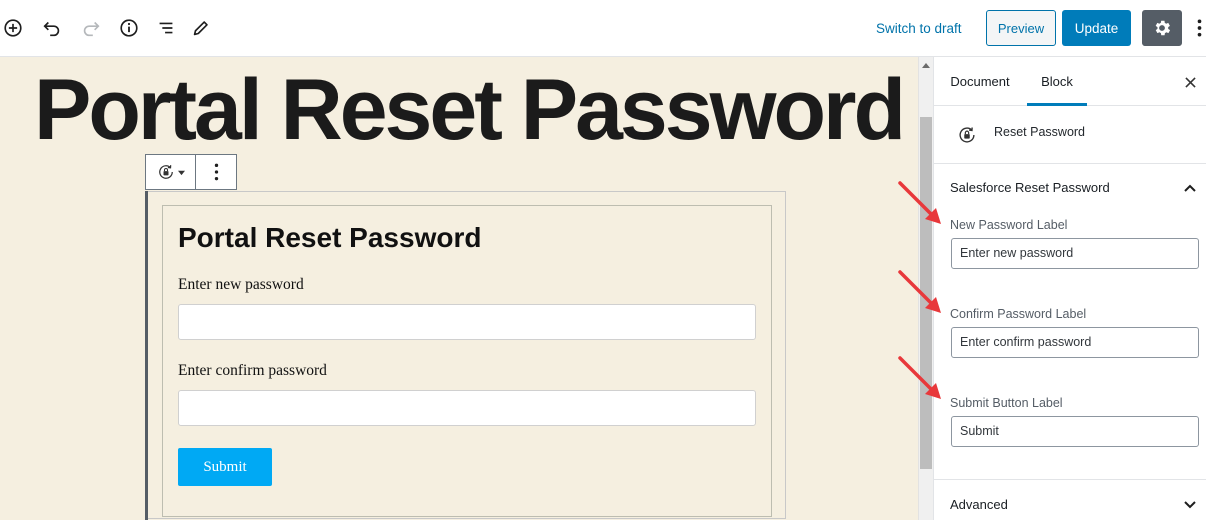 Image resolution: width=1206 pixels, height=520 pixels. Describe the element at coordinates (1030, 187) in the screenshot. I see `panel-title: Salesforce Reset Password` at that location.